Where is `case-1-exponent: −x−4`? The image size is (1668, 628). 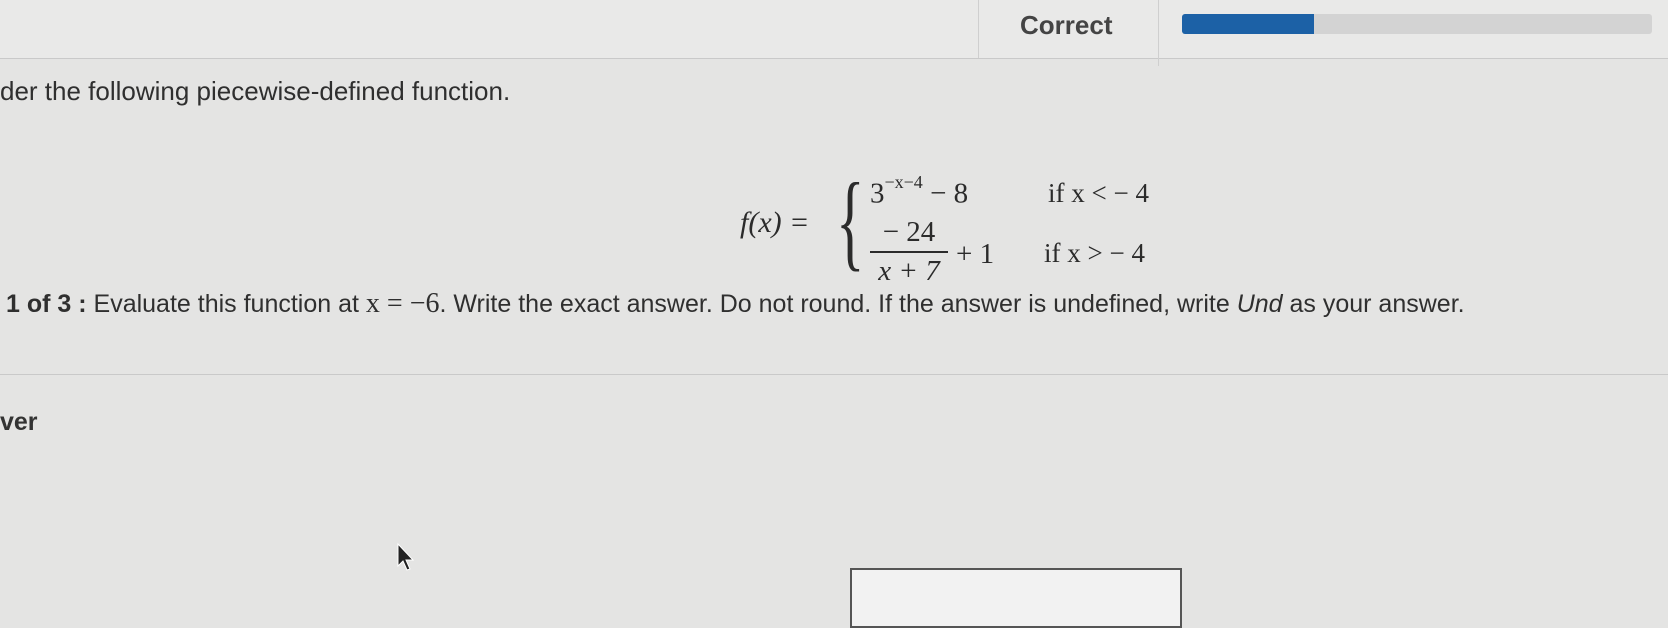
case-1-exponent: −x−4 is located at coordinates (903, 182).